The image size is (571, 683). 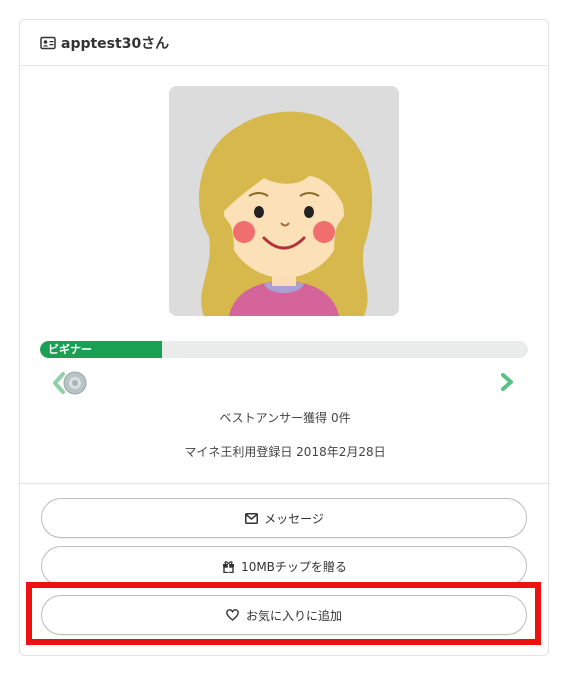 What do you see at coordinates (101, 349) in the screenshot?
I see `level-progress-fill: ビギナー` at bounding box center [101, 349].